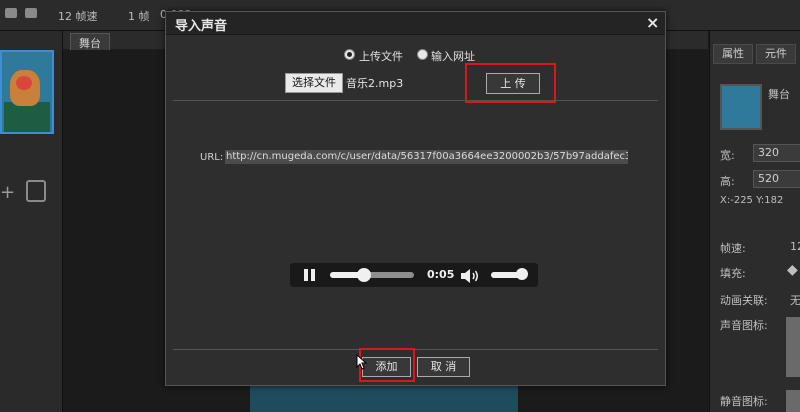  I want to click on sound-icon-label: 声音图标:, so click(744, 325).